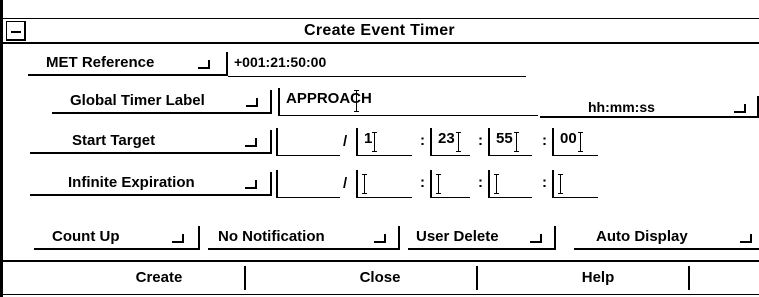 This screenshot has height=297, width=759. I want to click on expire-minutes-input, so click(510, 184).